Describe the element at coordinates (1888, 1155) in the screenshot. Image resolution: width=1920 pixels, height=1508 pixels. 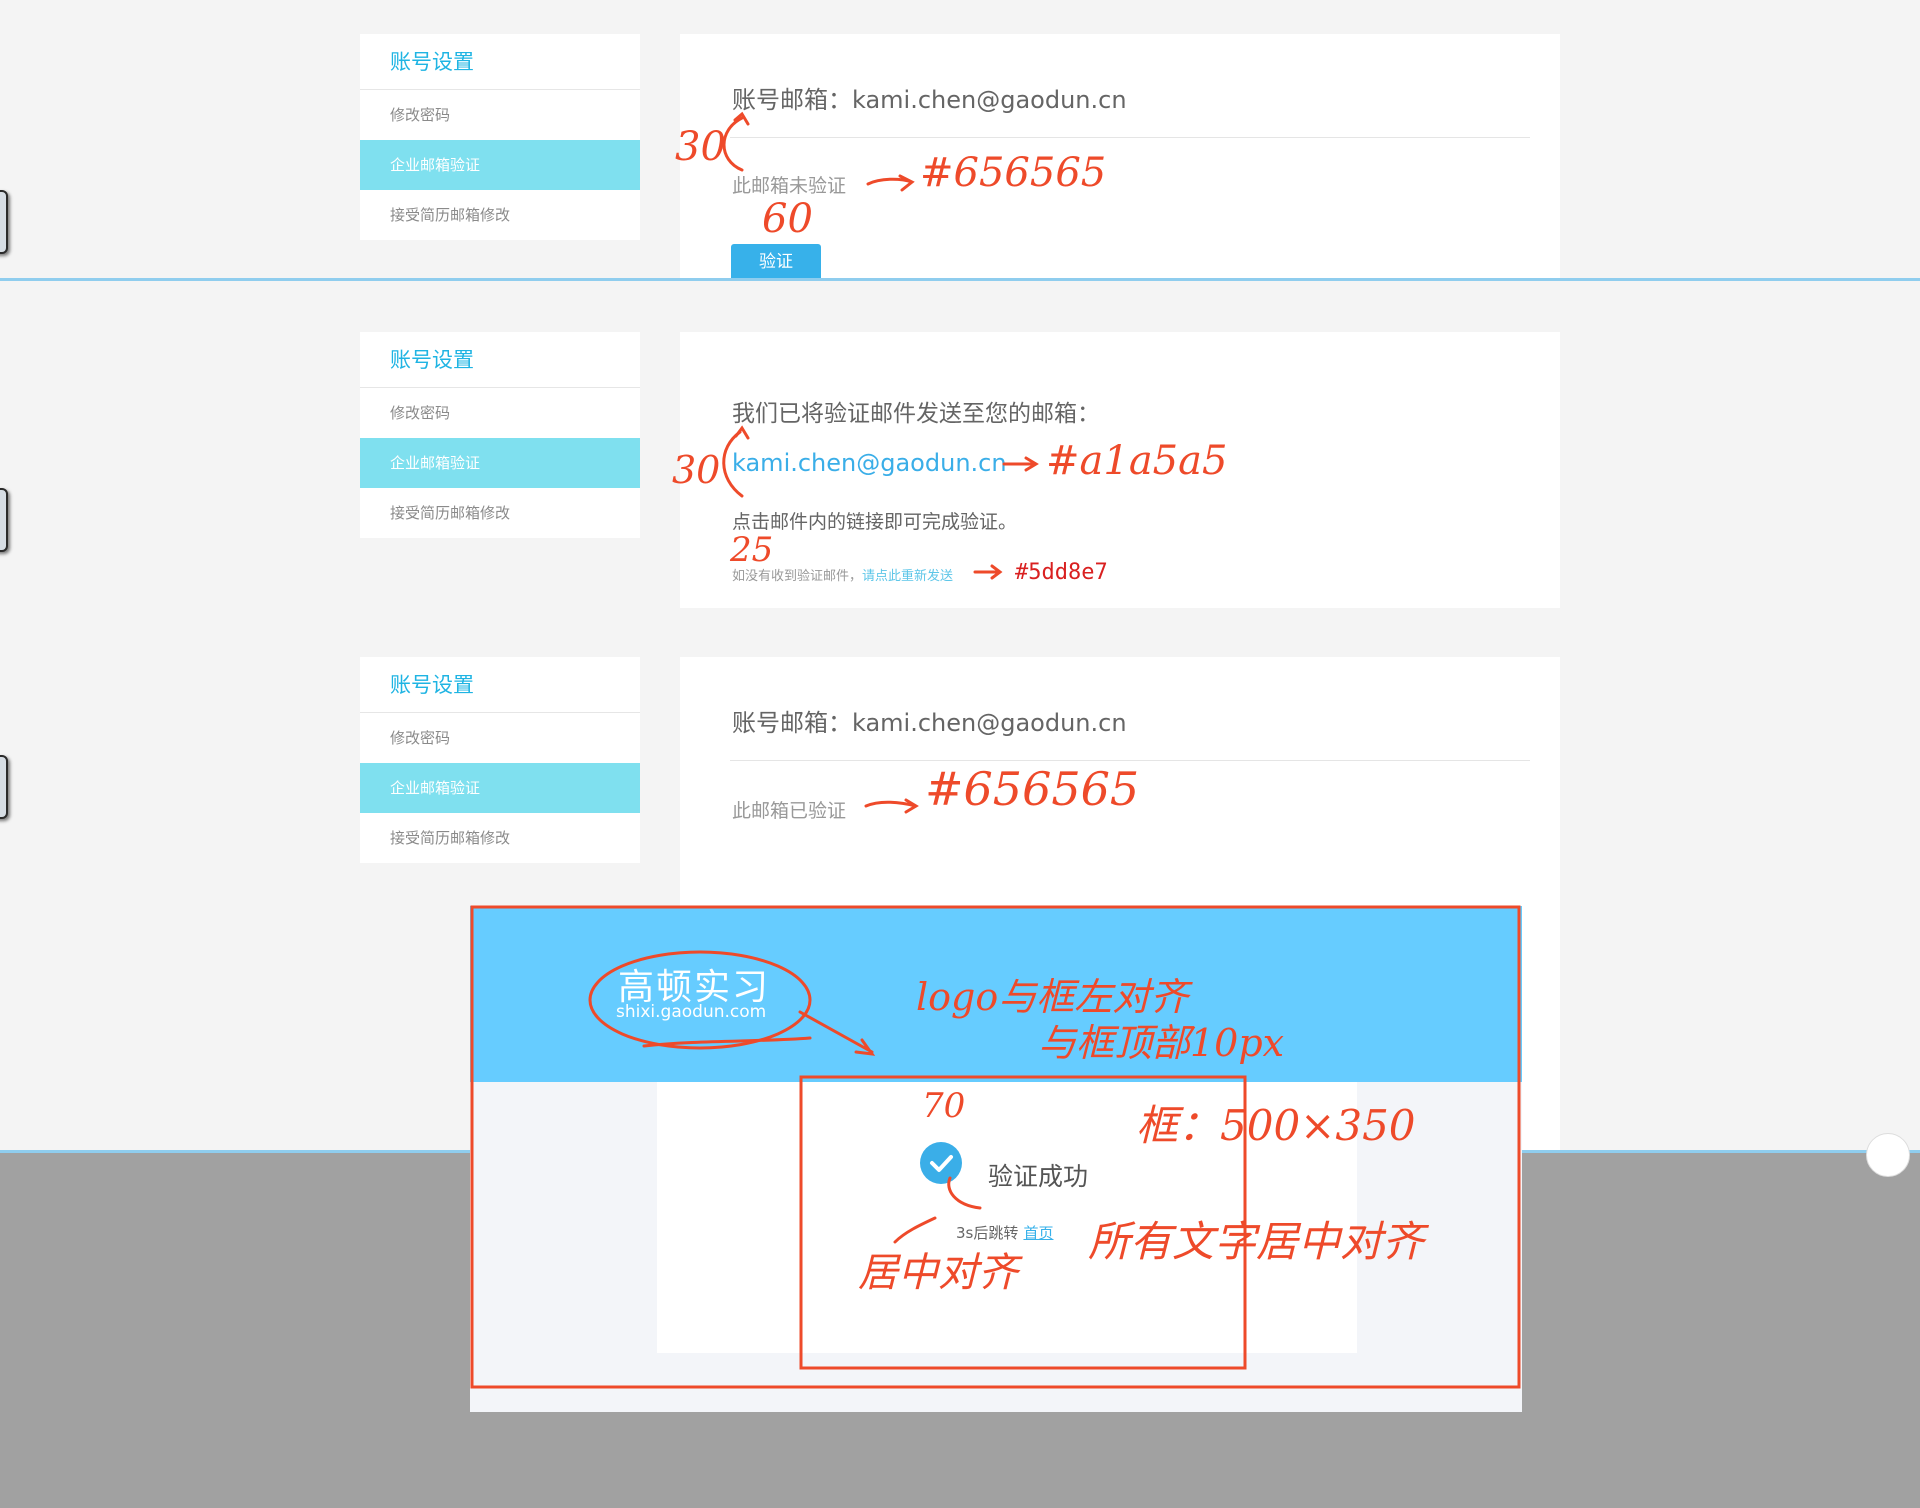
I see `floating-action-button` at that location.